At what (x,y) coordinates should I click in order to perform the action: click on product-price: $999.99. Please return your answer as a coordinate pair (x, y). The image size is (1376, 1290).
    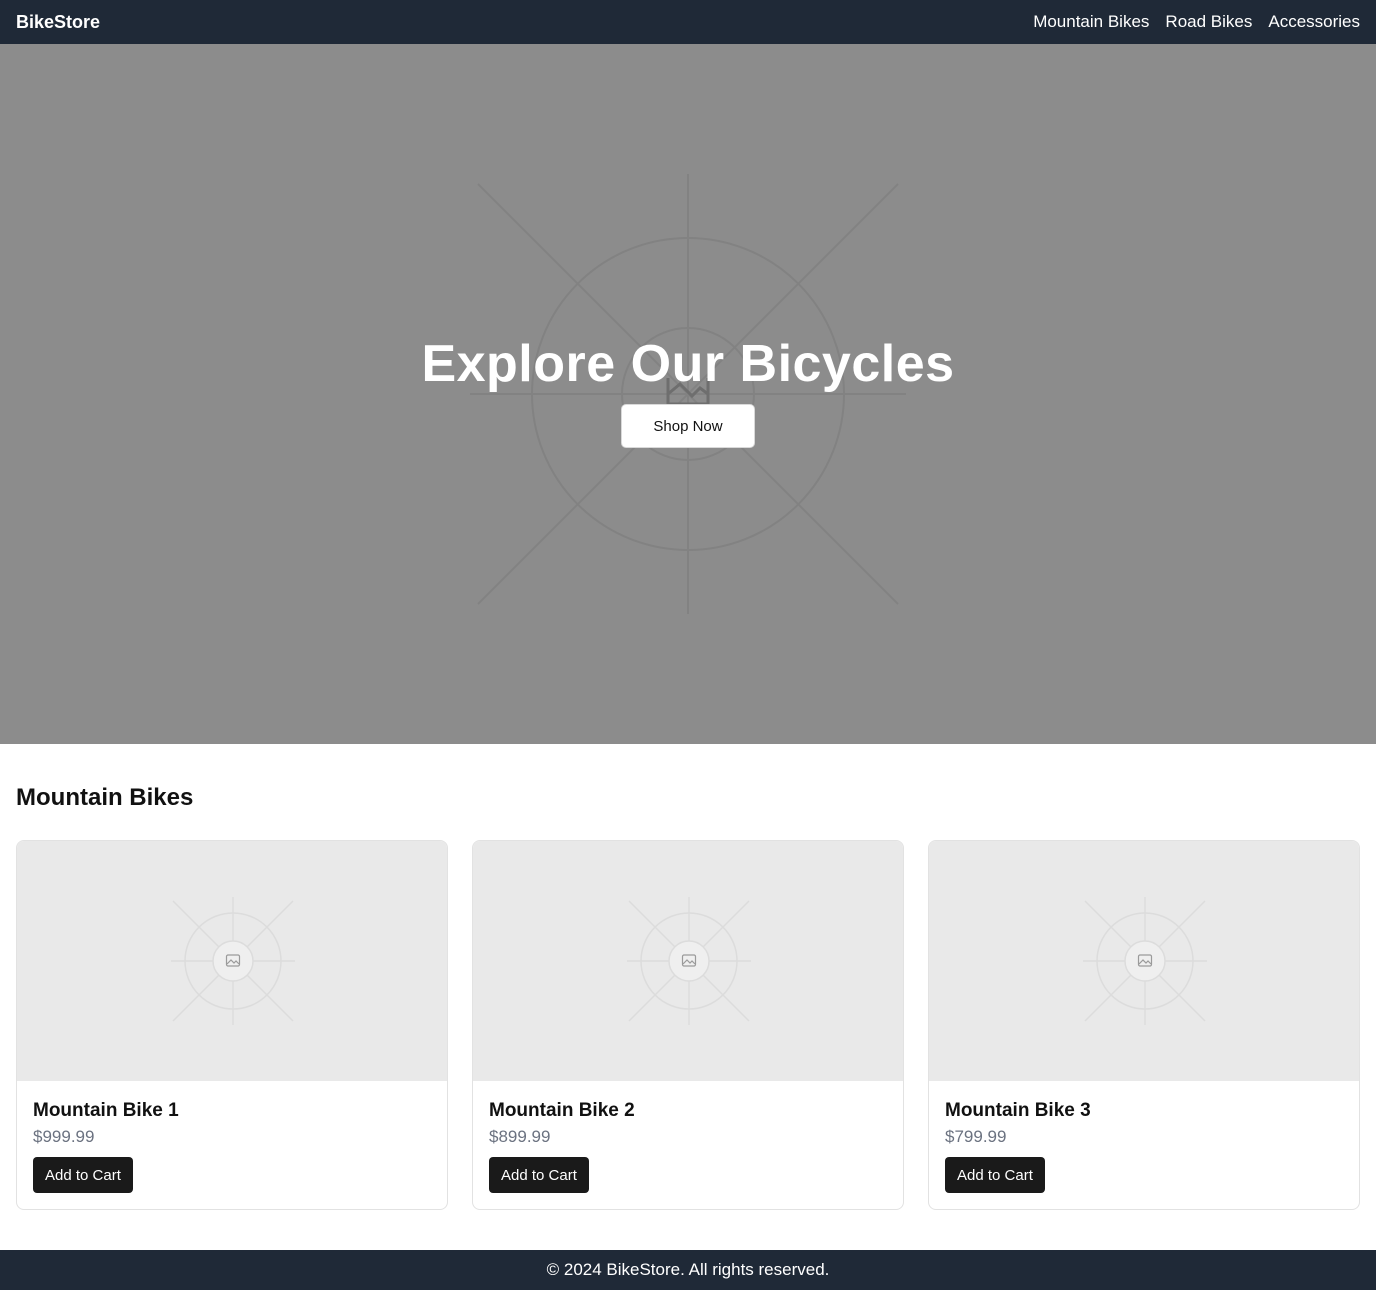
    Looking at the image, I should click on (64, 1136).